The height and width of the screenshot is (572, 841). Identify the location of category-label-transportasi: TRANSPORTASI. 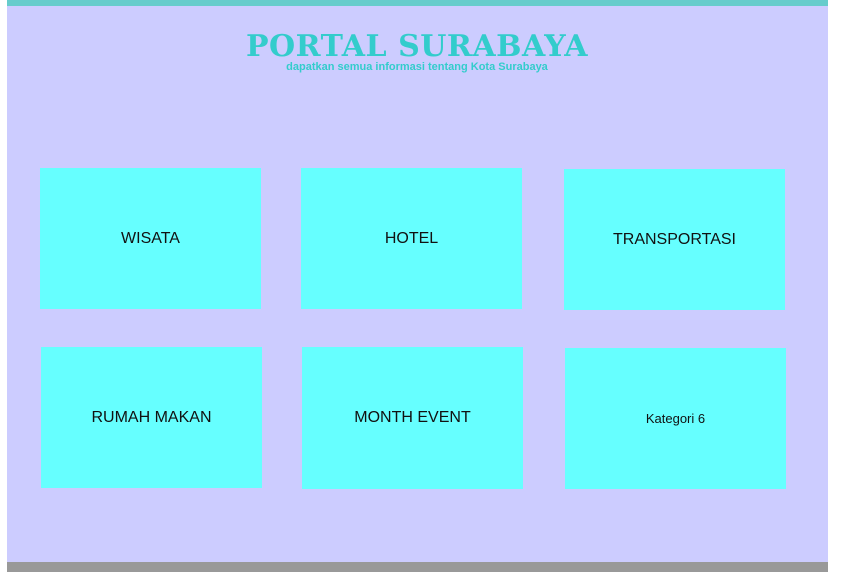
(674, 239).